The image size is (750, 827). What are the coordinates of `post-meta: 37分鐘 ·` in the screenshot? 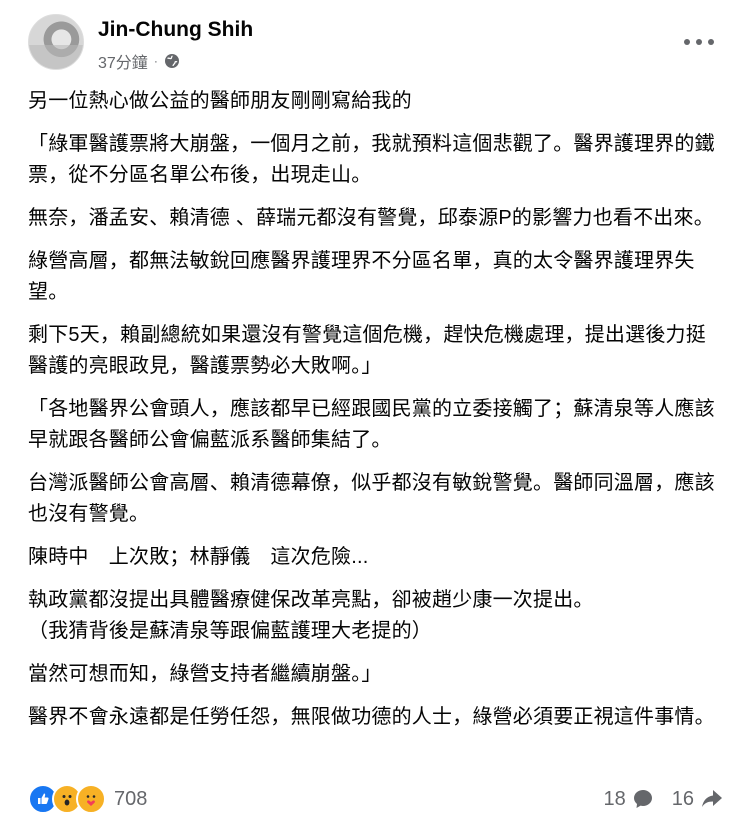 It's located at (139, 61).